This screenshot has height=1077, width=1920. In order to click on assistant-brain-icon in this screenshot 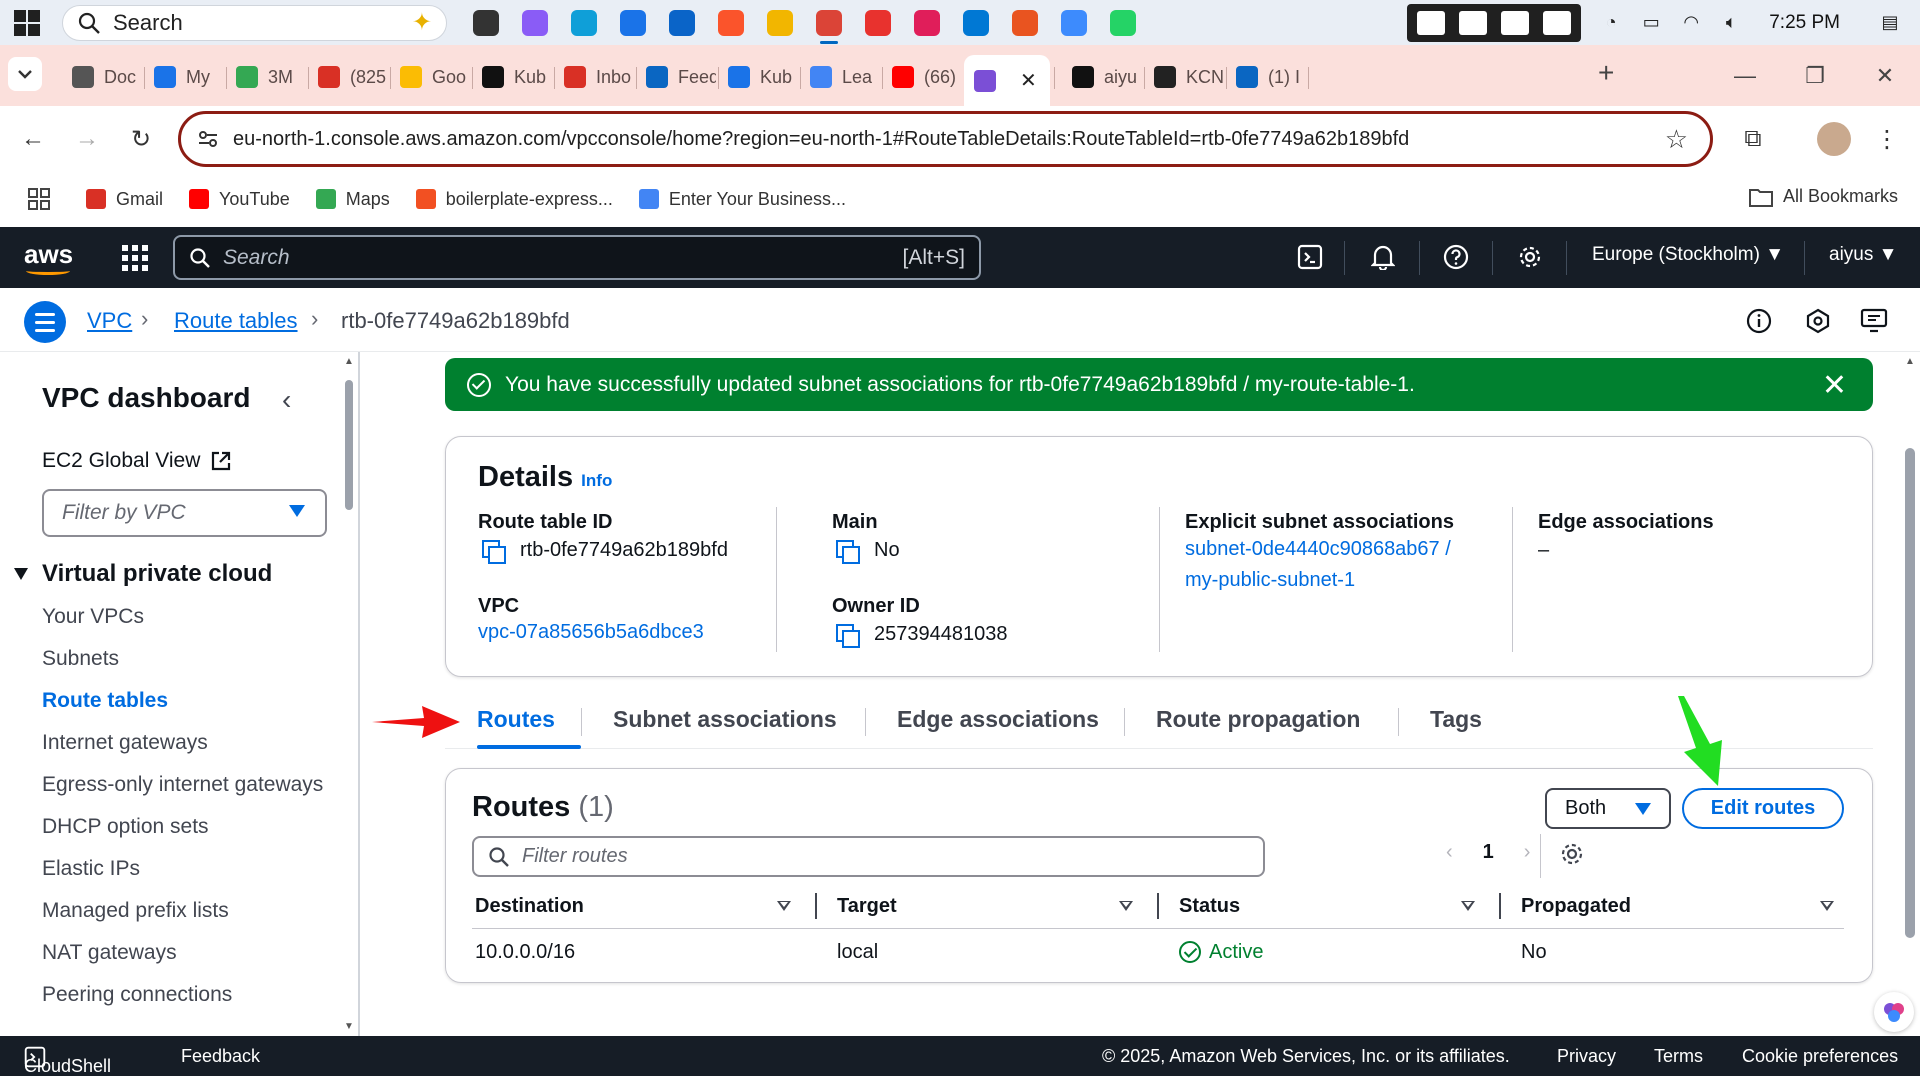, I will do `click(1894, 1012)`.